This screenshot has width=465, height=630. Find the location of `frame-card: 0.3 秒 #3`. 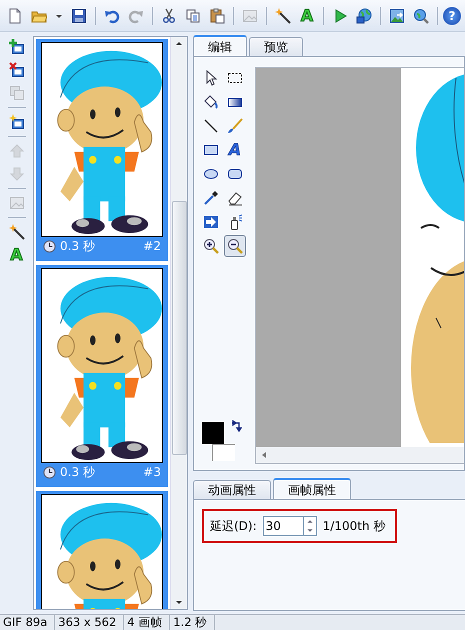

frame-card: 0.3 秒 #3 is located at coordinates (102, 376).